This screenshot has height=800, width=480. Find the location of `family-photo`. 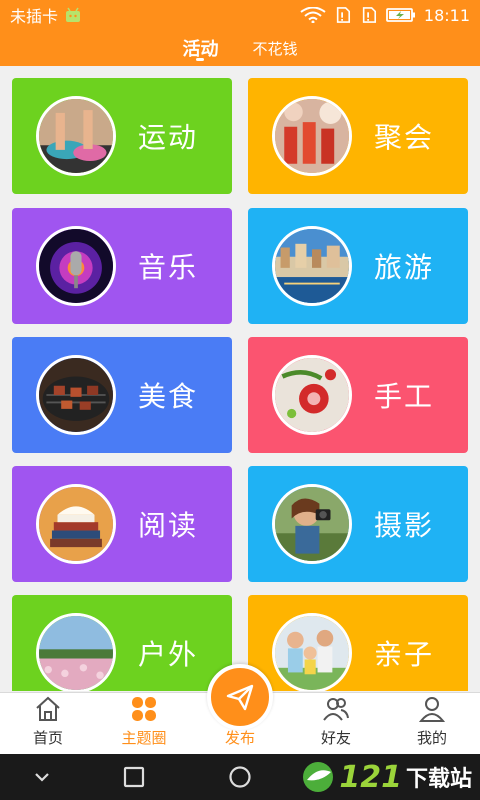

family-photo is located at coordinates (312, 652).